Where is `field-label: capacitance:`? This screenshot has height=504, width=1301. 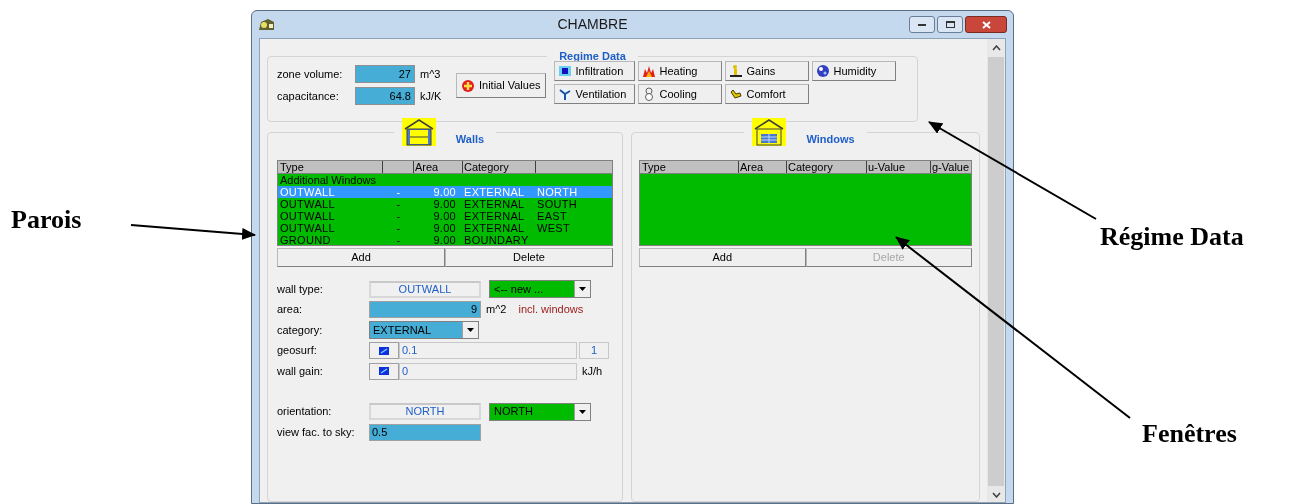 field-label: capacitance: is located at coordinates (308, 96).